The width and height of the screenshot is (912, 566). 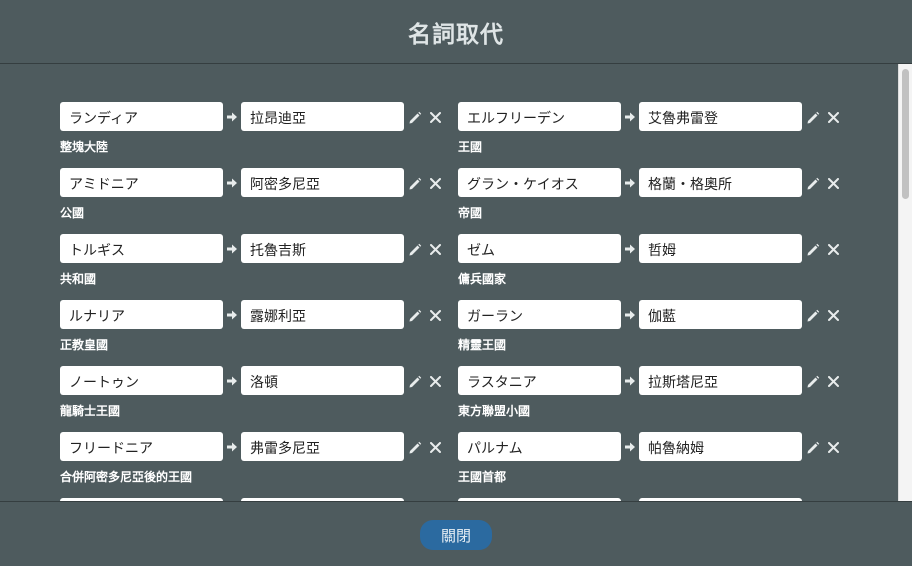 I want to click on replacement-term-field: 拉昂迪亞, so click(x=322, y=116).